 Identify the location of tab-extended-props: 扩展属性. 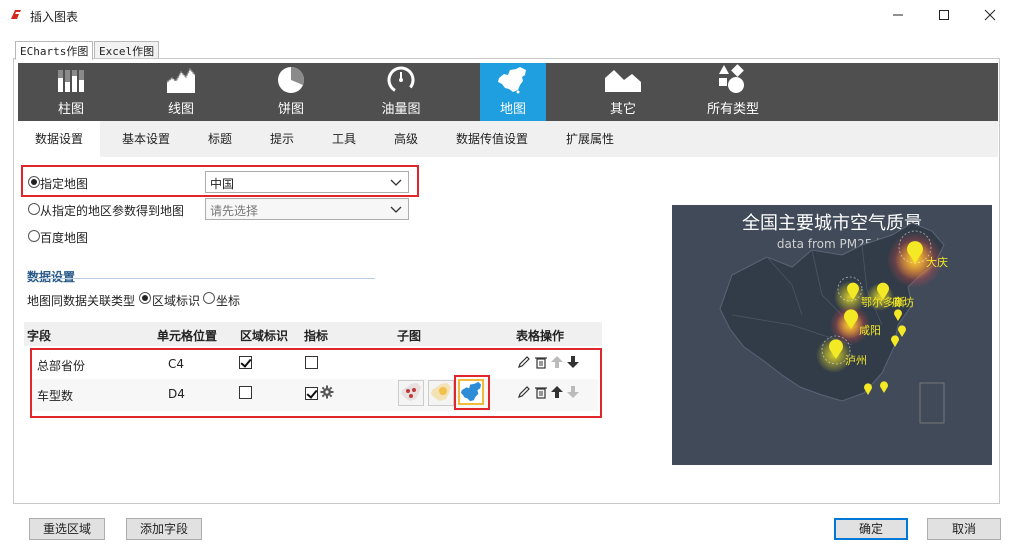
(590, 139).